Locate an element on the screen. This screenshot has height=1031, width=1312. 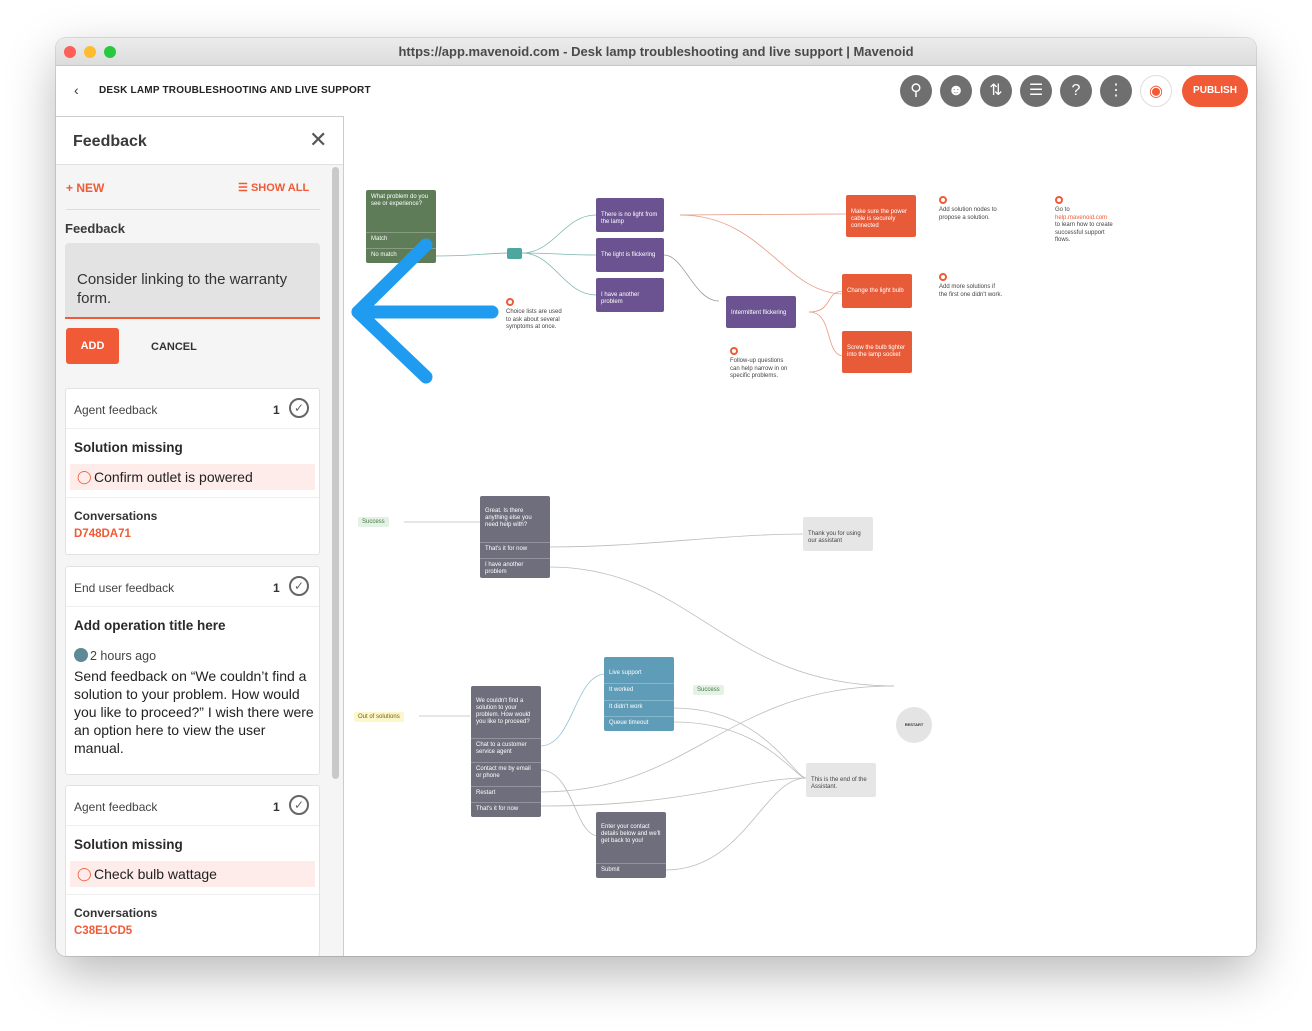
cancel-button: CANCEL is located at coordinates (174, 347).